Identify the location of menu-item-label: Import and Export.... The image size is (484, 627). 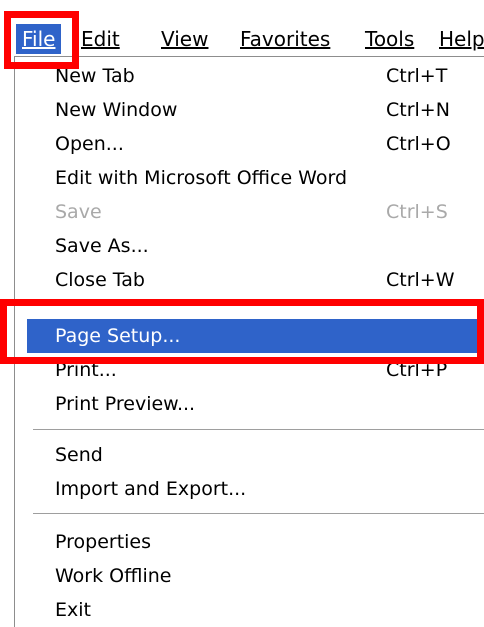
(151, 489).